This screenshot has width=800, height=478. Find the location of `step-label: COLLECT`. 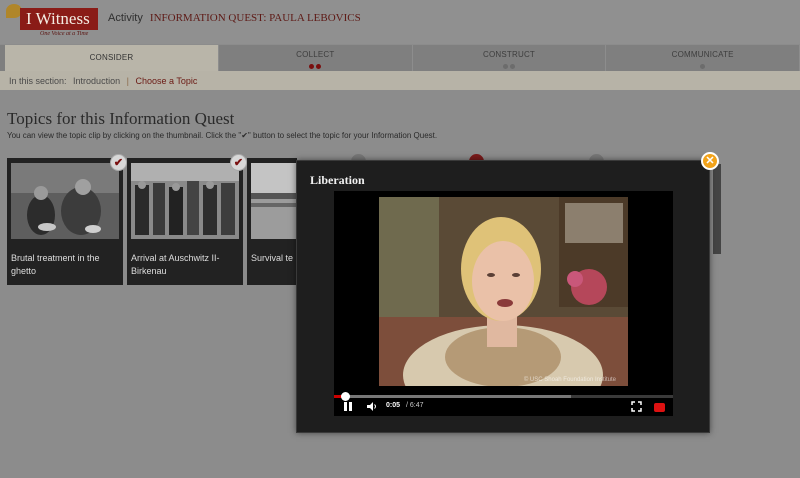

step-label: COLLECT is located at coordinates (315, 54).